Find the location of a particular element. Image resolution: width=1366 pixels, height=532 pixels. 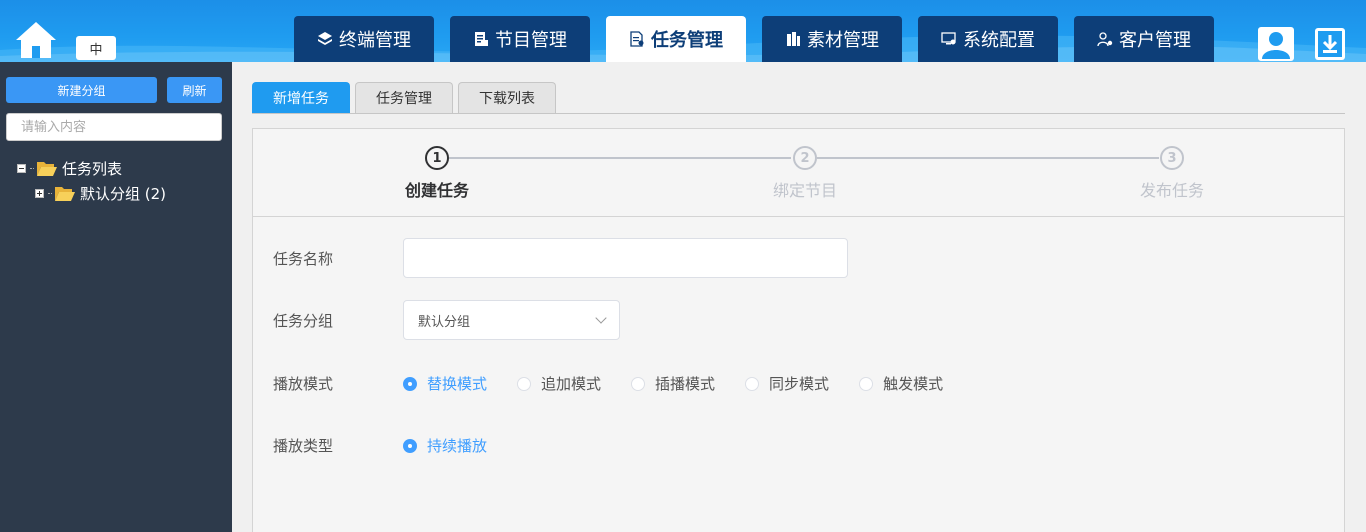

tab-task-management: 任务管理 is located at coordinates (404, 97).